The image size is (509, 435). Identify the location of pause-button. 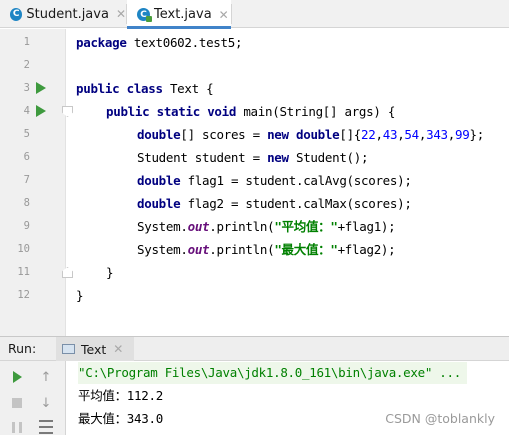
(17, 427).